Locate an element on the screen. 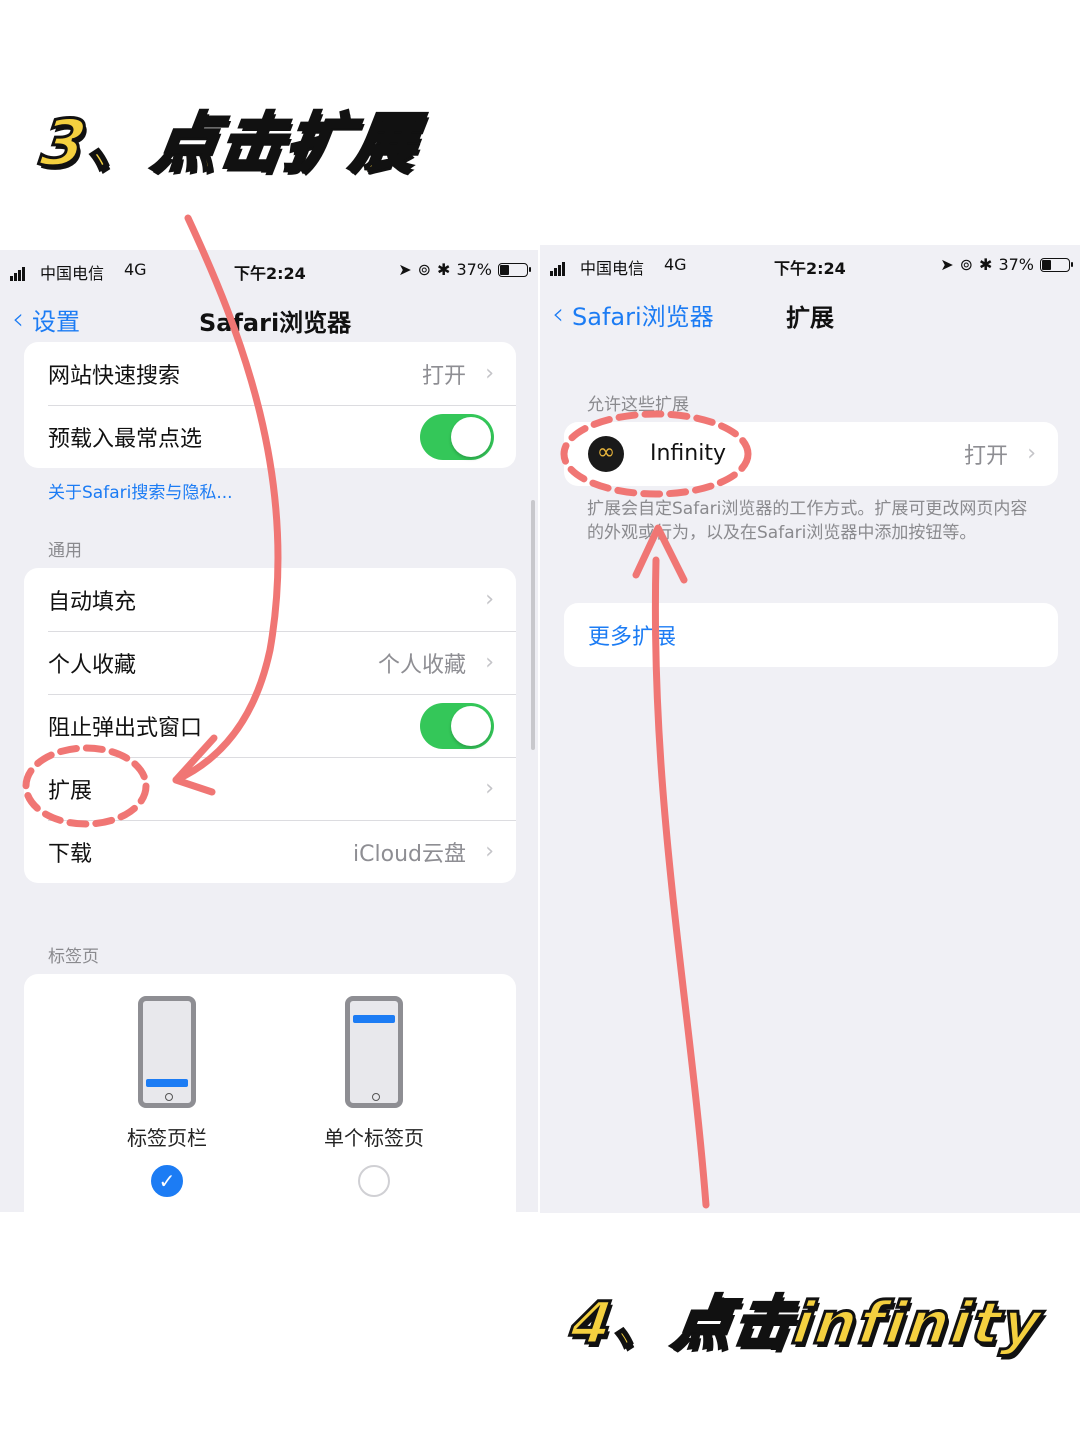  scrollbar is located at coordinates (533, 625).